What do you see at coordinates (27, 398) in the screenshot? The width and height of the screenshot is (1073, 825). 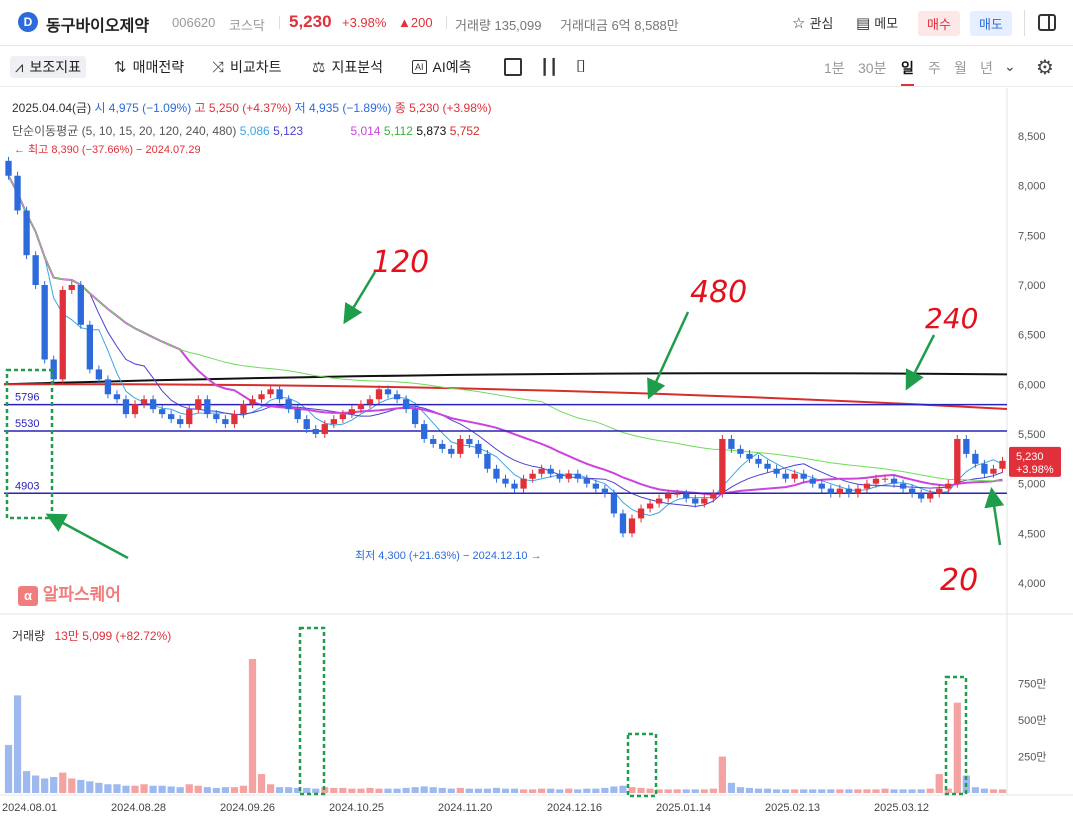 I see `horizontal-line-label: 5796` at bounding box center [27, 398].